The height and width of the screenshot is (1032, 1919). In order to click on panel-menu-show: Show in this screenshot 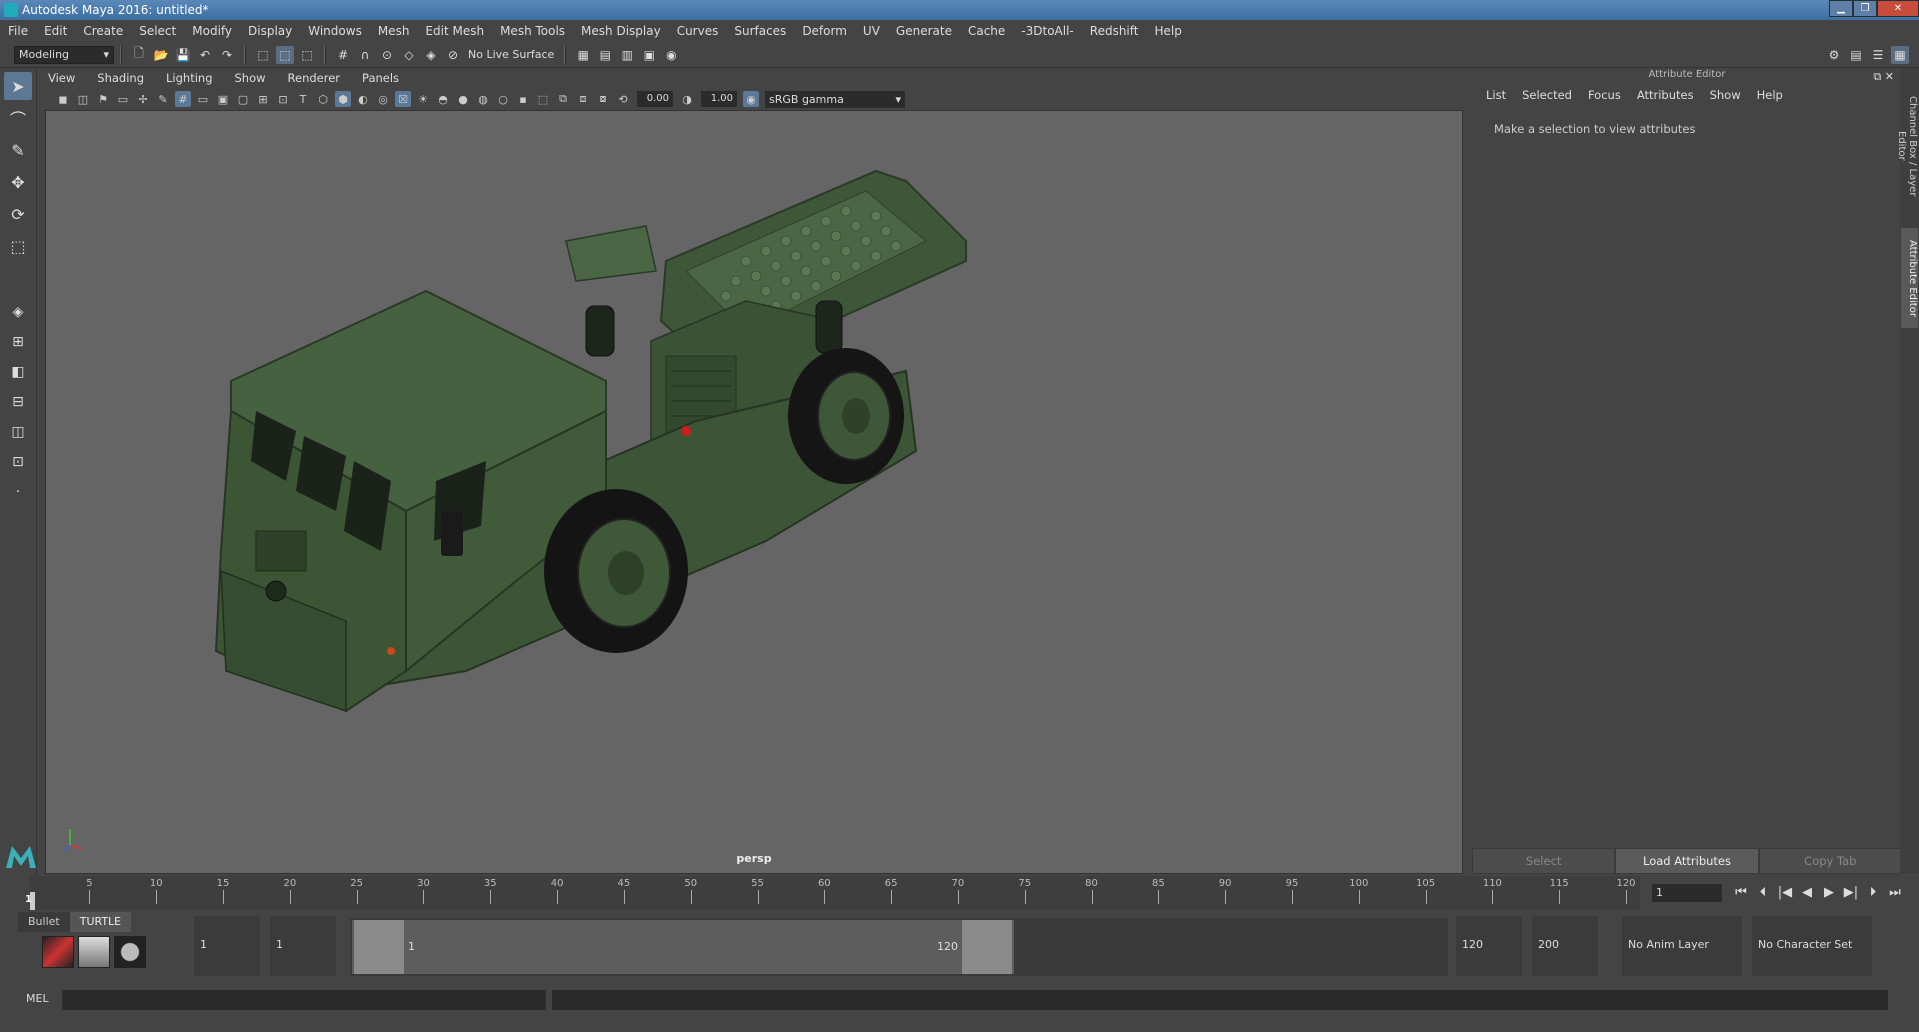, I will do `click(250, 78)`.